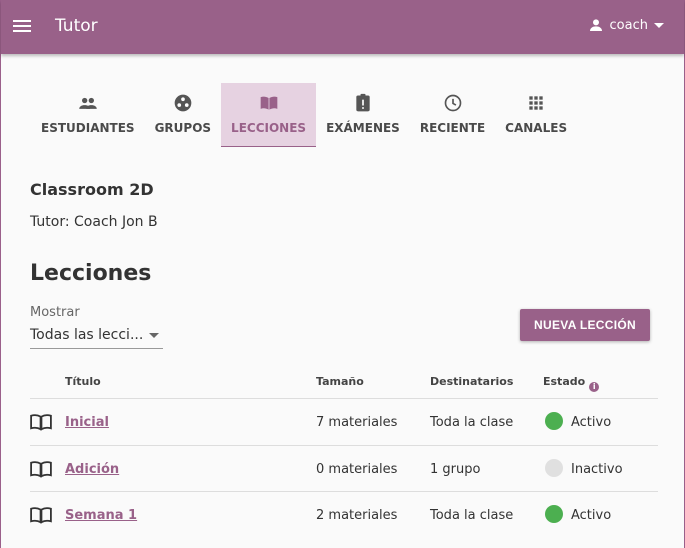  I want to click on tab-label: LECCIONES, so click(269, 128).